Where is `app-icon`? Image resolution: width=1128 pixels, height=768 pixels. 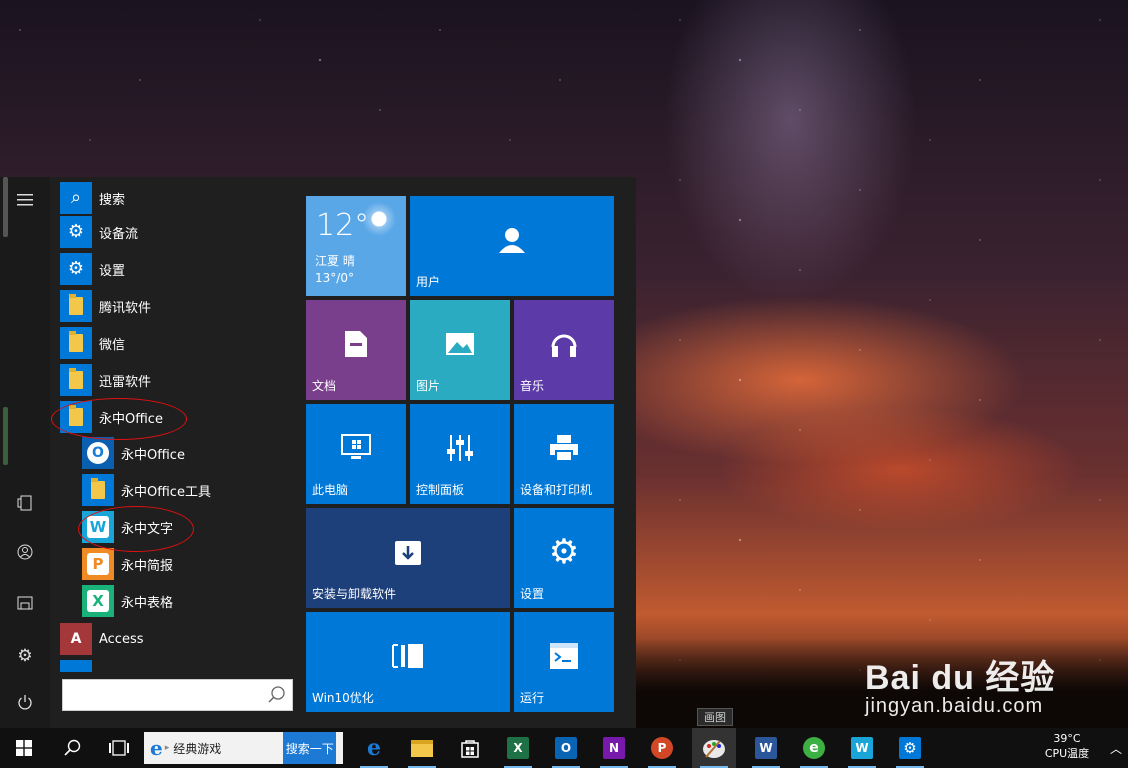
app-icon is located at coordinates (76, 666).